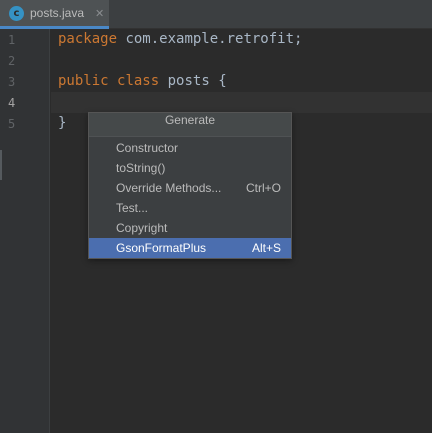 The image size is (432, 433). I want to click on line-number-gutter: 1 2 3 4 5, so click(25, 231).